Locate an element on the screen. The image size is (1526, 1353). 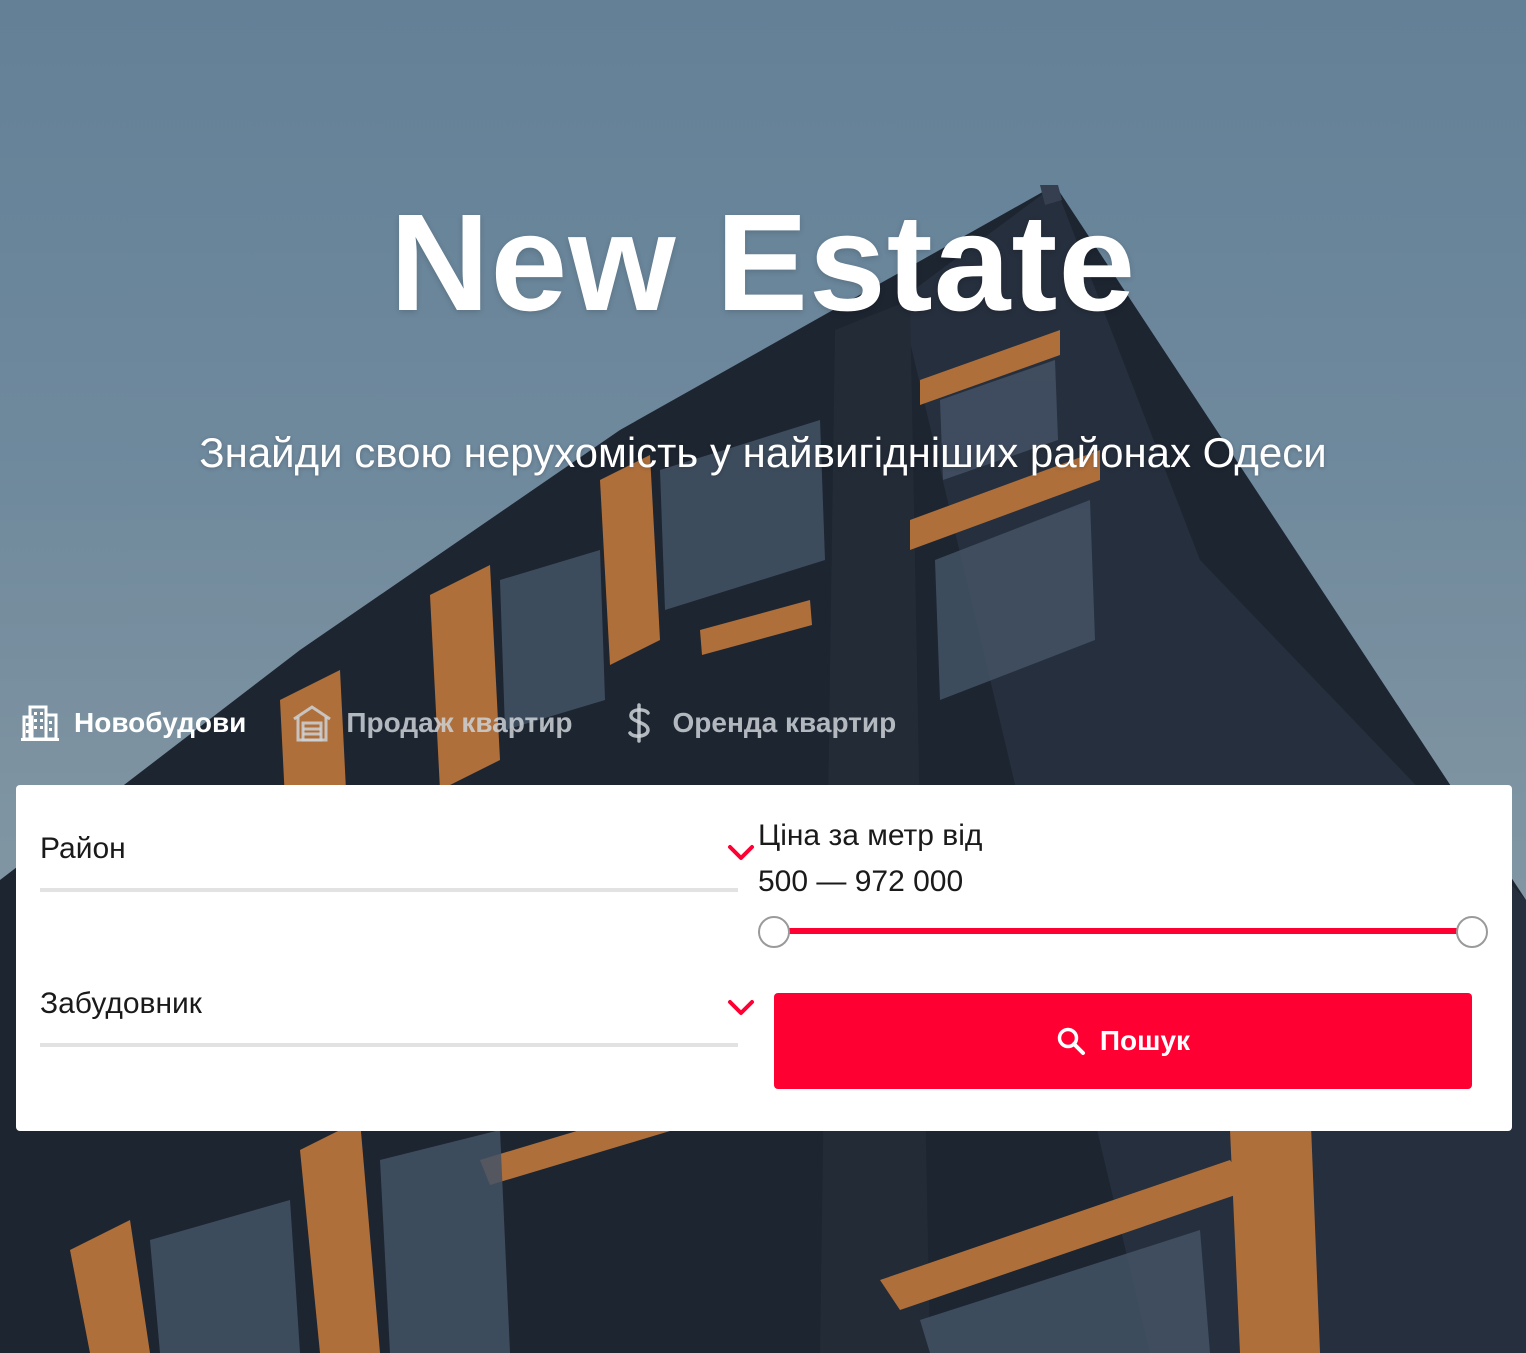
price-slider-max-handle is located at coordinates (1472, 932).